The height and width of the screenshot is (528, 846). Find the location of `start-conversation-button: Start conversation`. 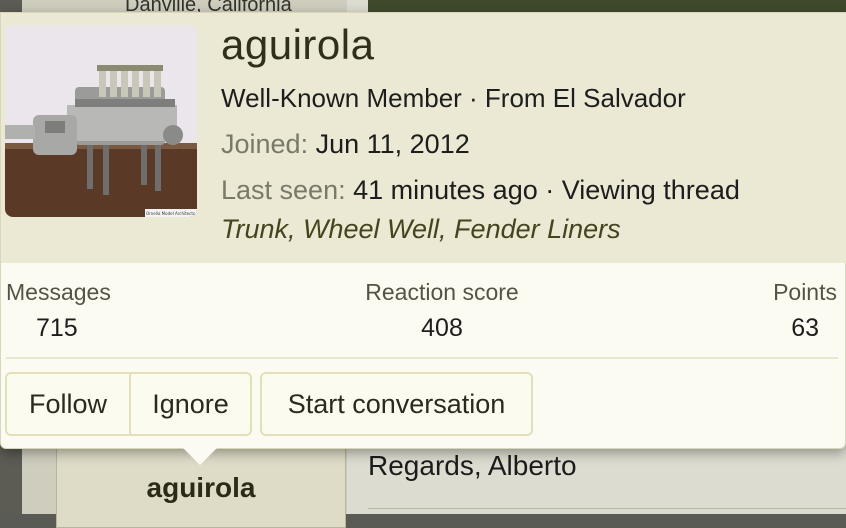

start-conversation-button: Start conversation is located at coordinates (396, 404).